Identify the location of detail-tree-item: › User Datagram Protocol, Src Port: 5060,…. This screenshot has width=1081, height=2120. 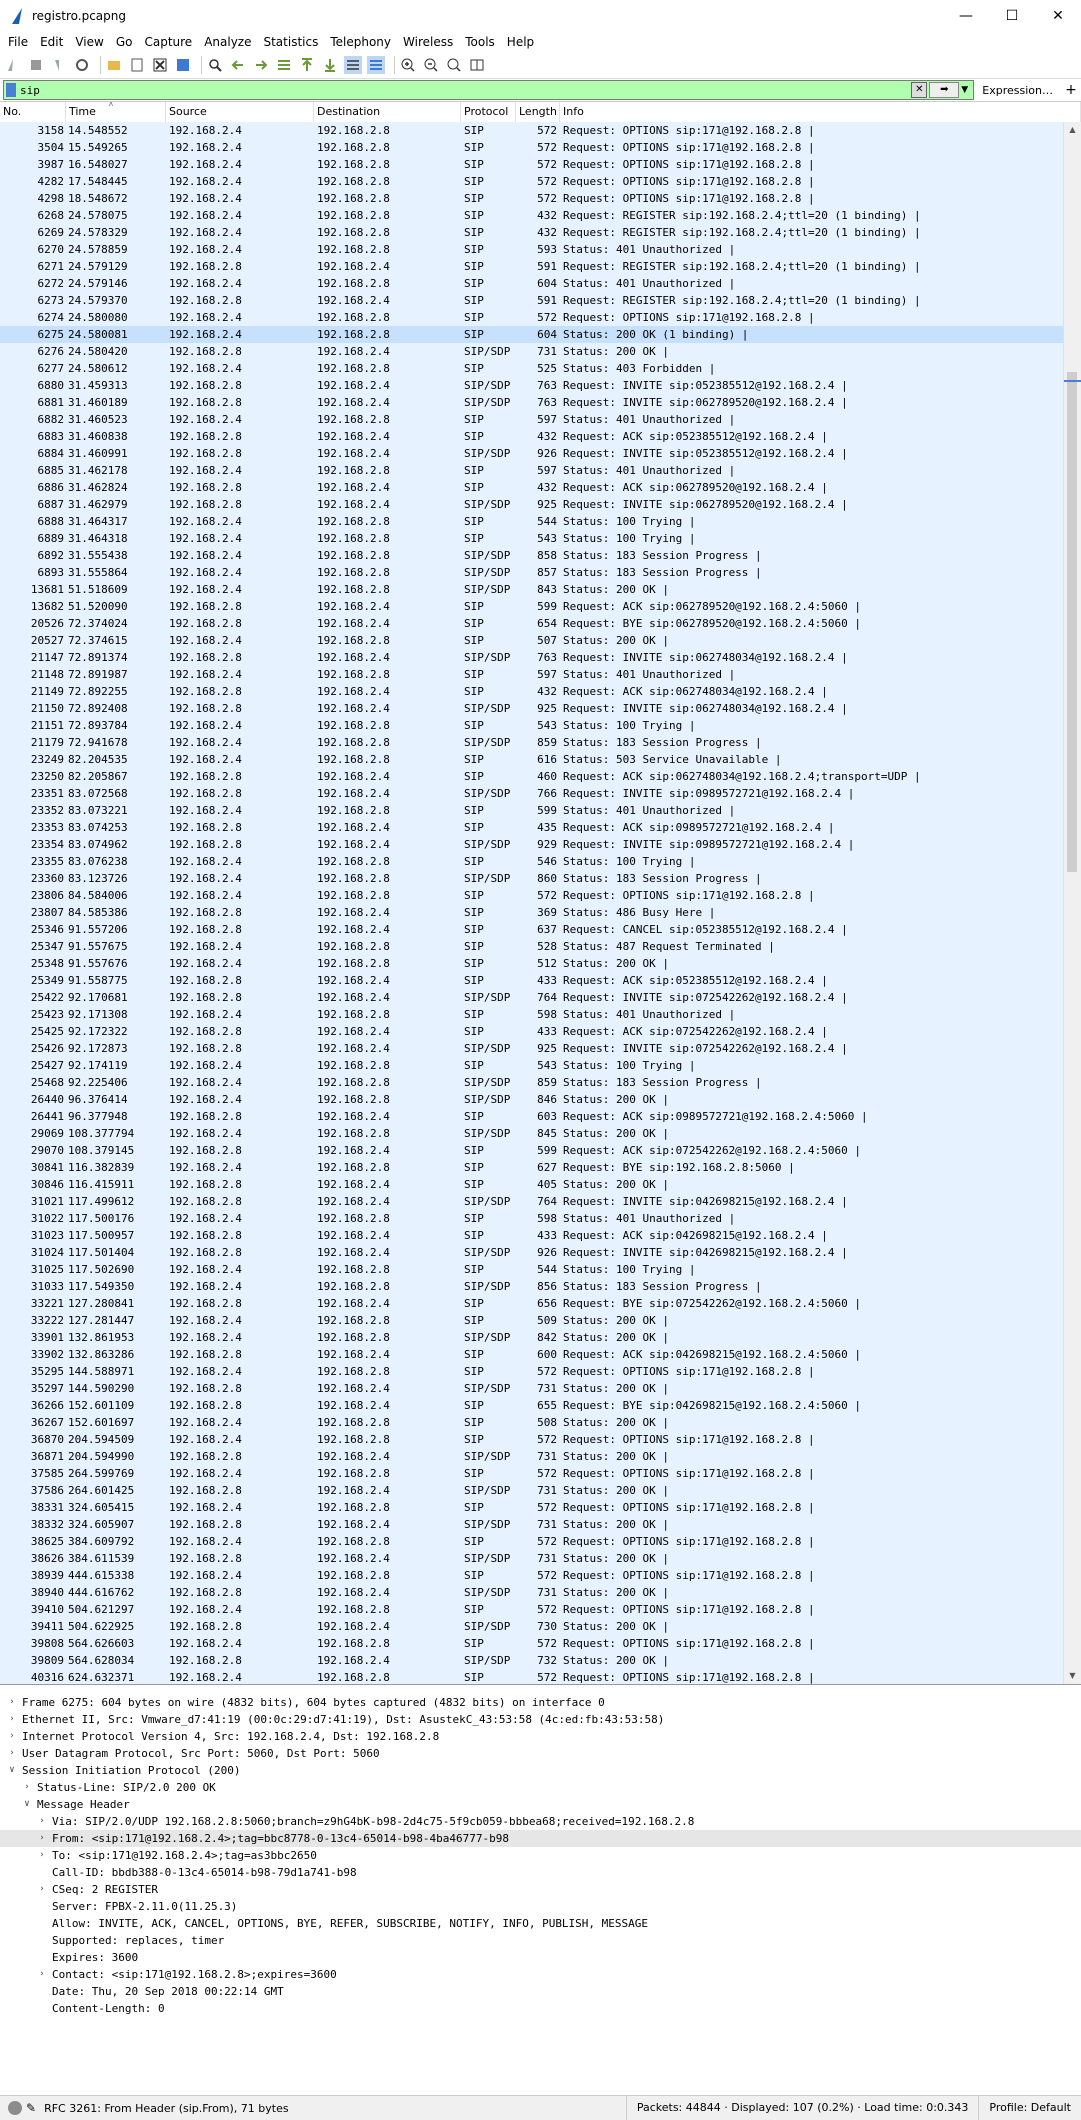
(540, 1753).